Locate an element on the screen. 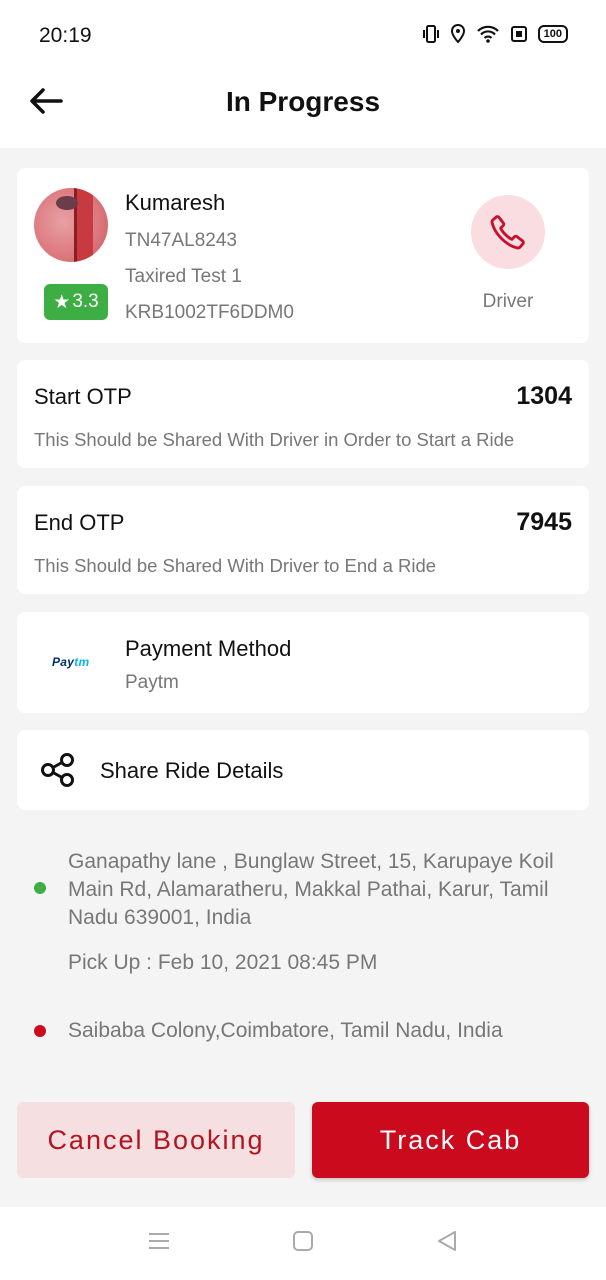 This screenshot has width=606, height=1280. nfc-icon is located at coordinates (519, 34).